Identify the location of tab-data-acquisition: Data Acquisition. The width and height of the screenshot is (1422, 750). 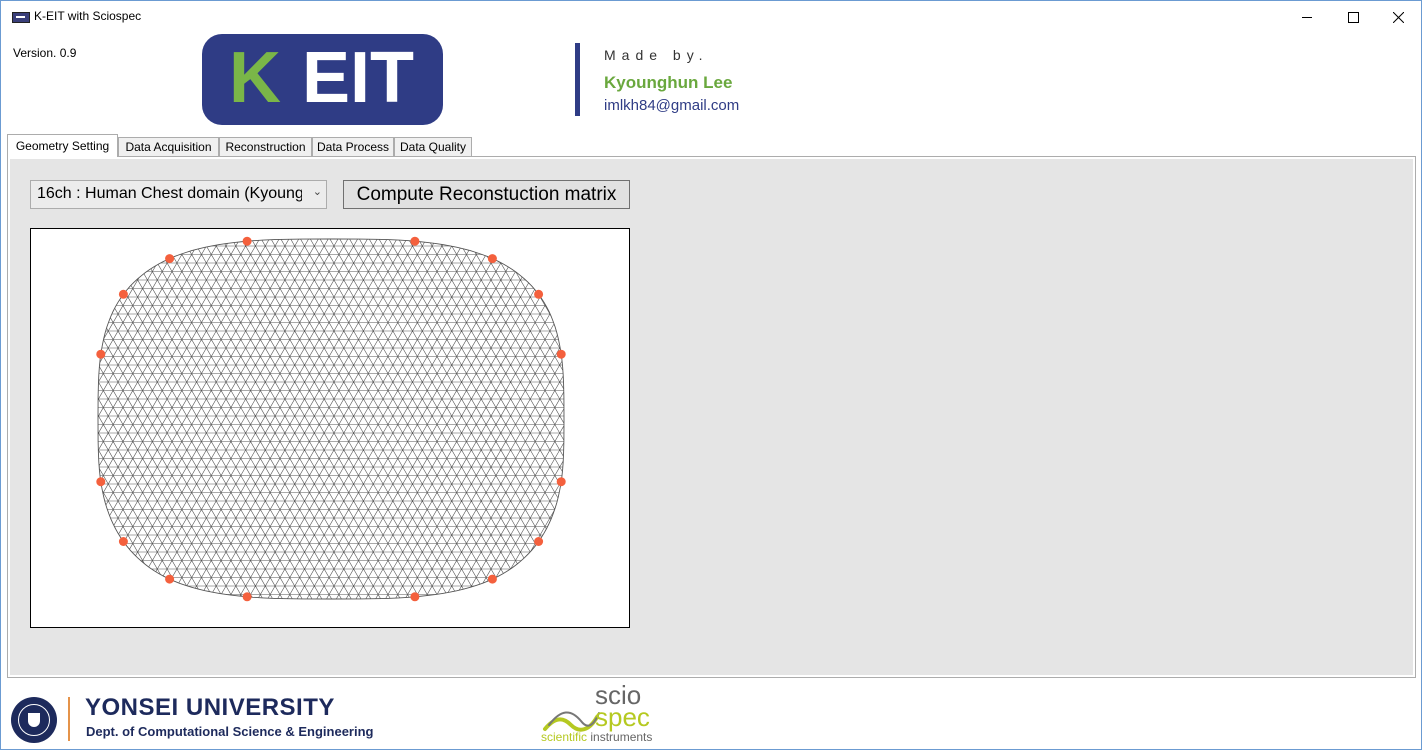
(168, 146).